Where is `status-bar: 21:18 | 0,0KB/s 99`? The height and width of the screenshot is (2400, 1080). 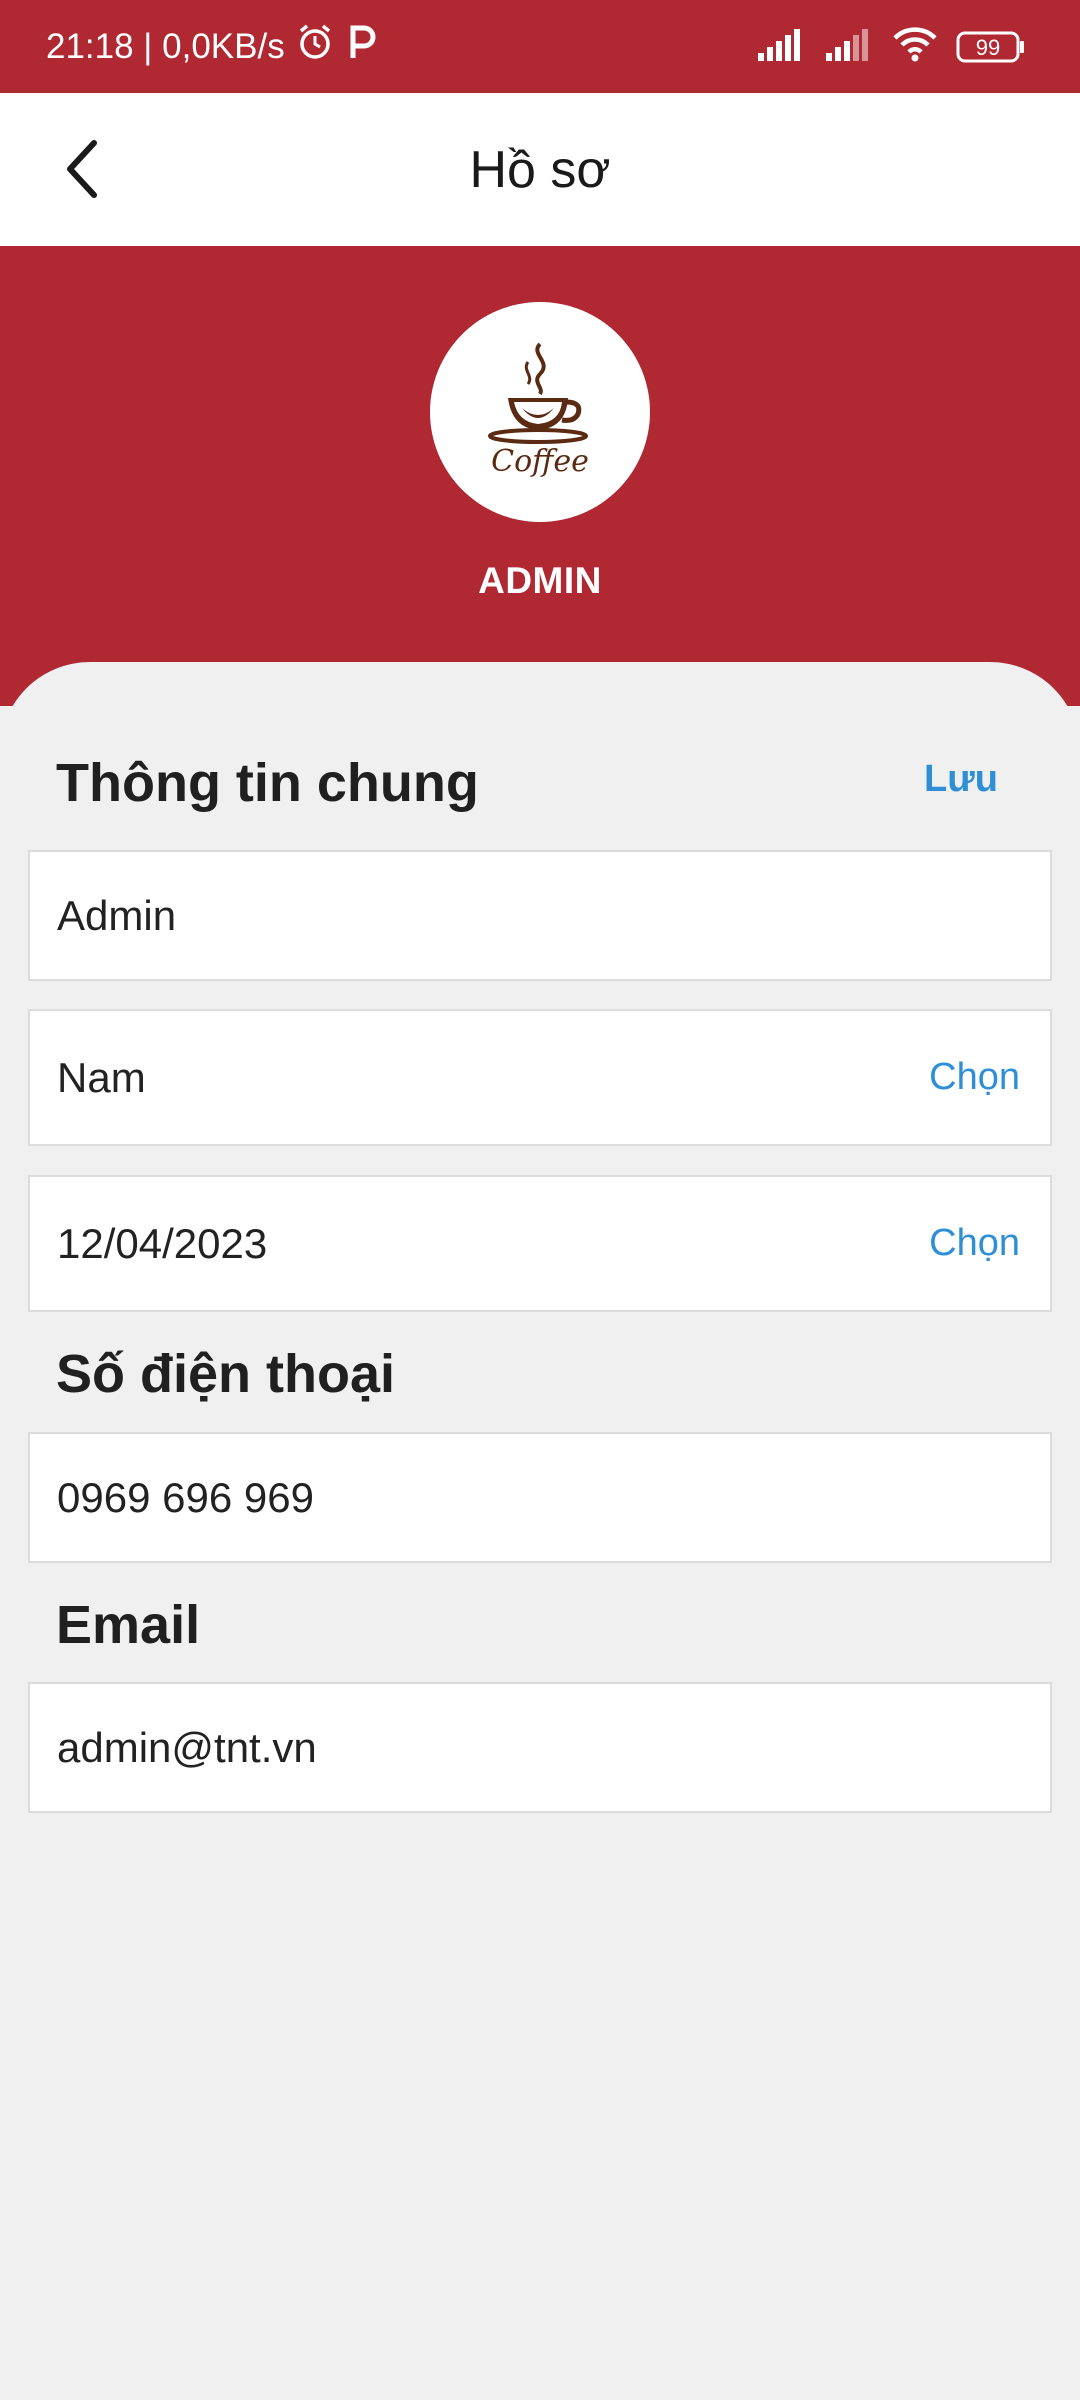
status-bar: 21:18 | 0,0KB/s 99 is located at coordinates (540, 46).